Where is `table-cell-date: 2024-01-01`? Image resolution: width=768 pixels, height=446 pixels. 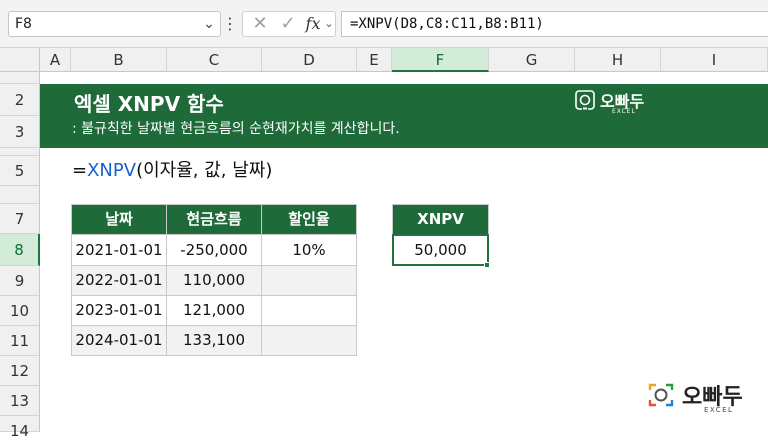
table-cell-date: 2024-01-01 is located at coordinates (119, 340).